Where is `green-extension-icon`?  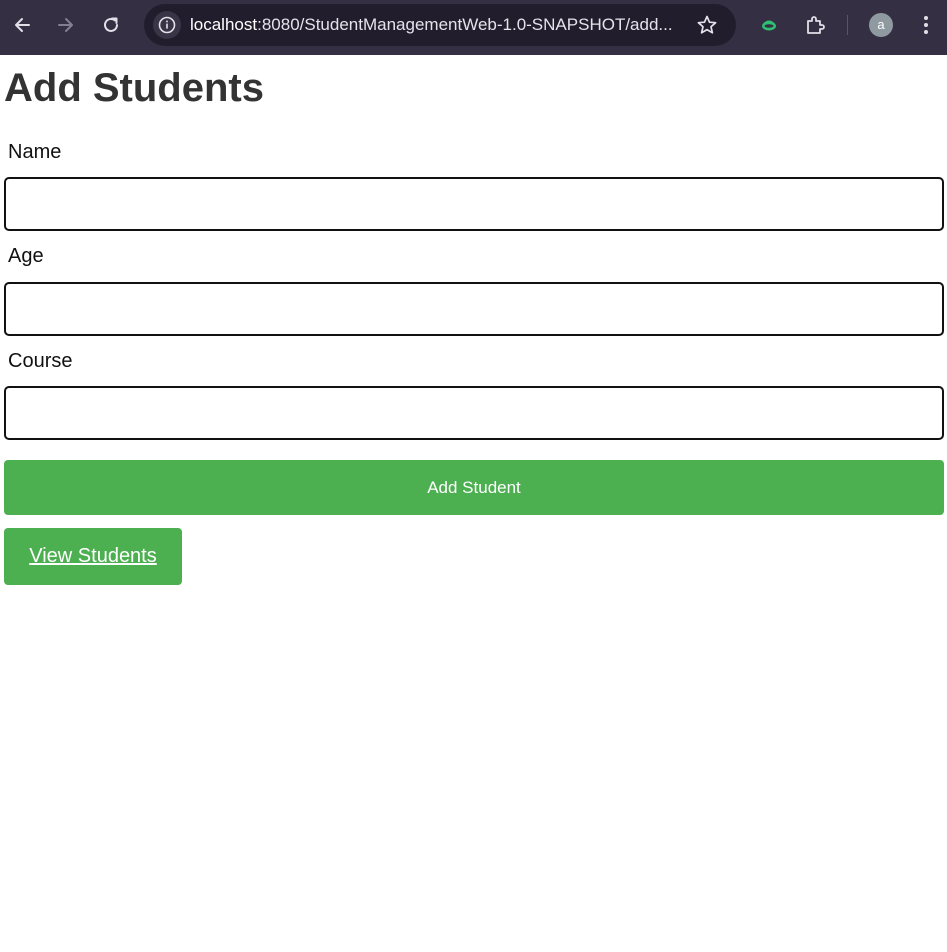 green-extension-icon is located at coordinates (769, 25).